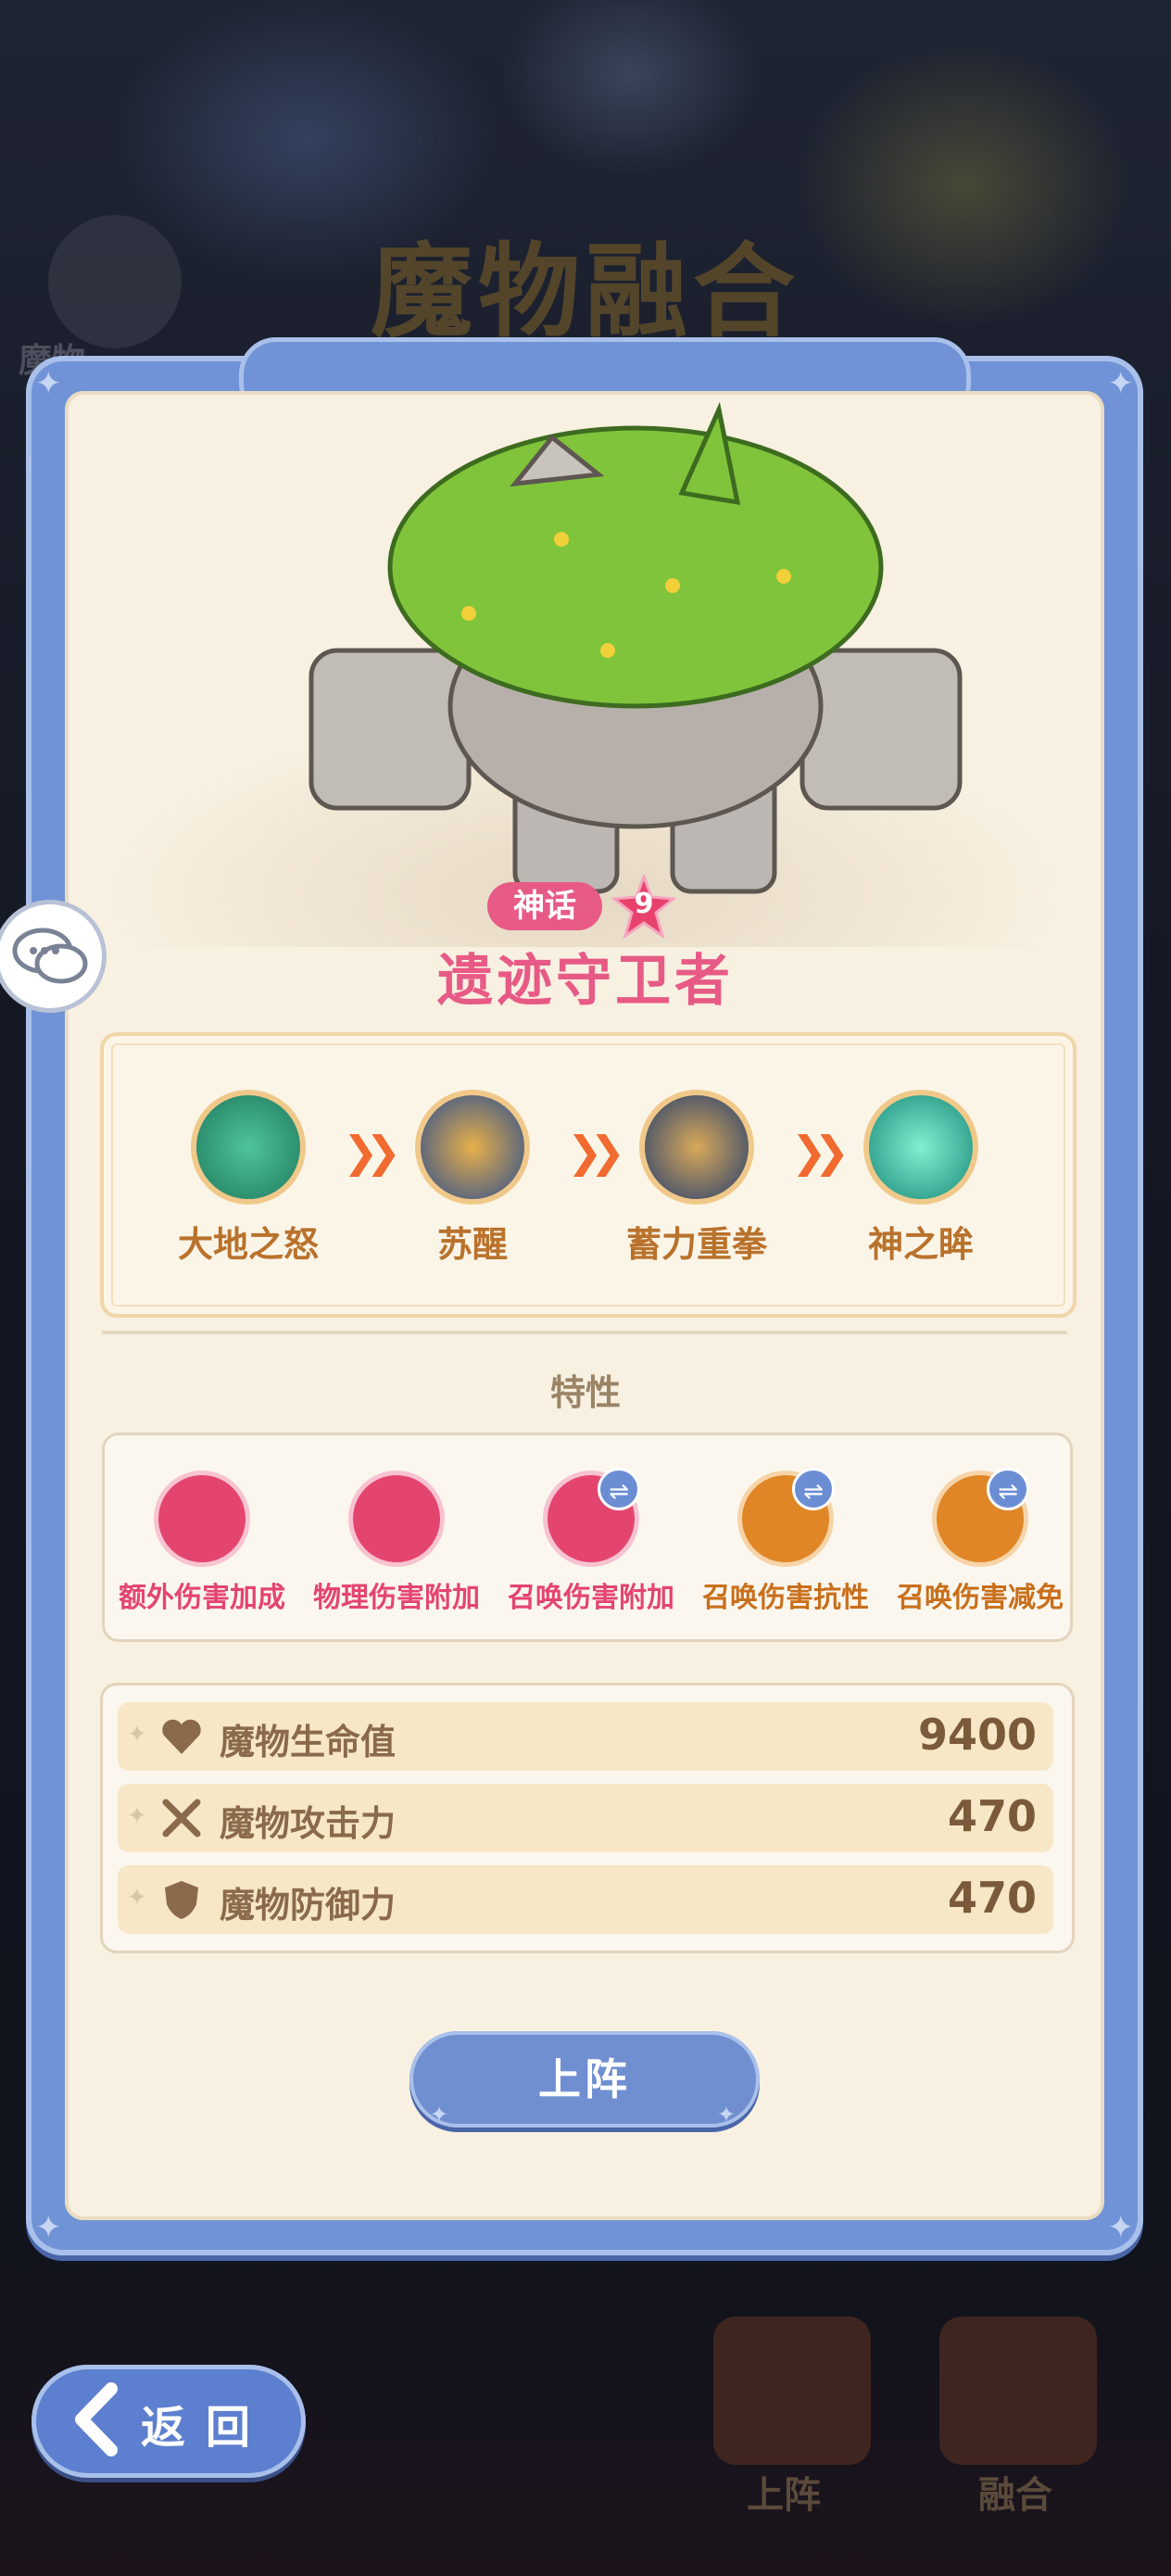 The width and height of the screenshot is (1171, 2576). What do you see at coordinates (202, 1598) in the screenshot?
I see `trait-label: 额外伤害加成` at bounding box center [202, 1598].